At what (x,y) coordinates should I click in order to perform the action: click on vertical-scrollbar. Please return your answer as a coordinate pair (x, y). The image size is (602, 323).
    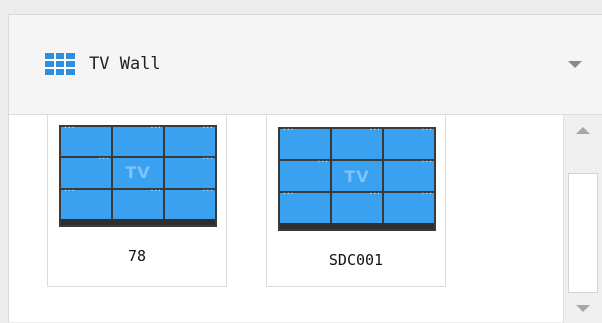
    Looking at the image, I should click on (582, 219).